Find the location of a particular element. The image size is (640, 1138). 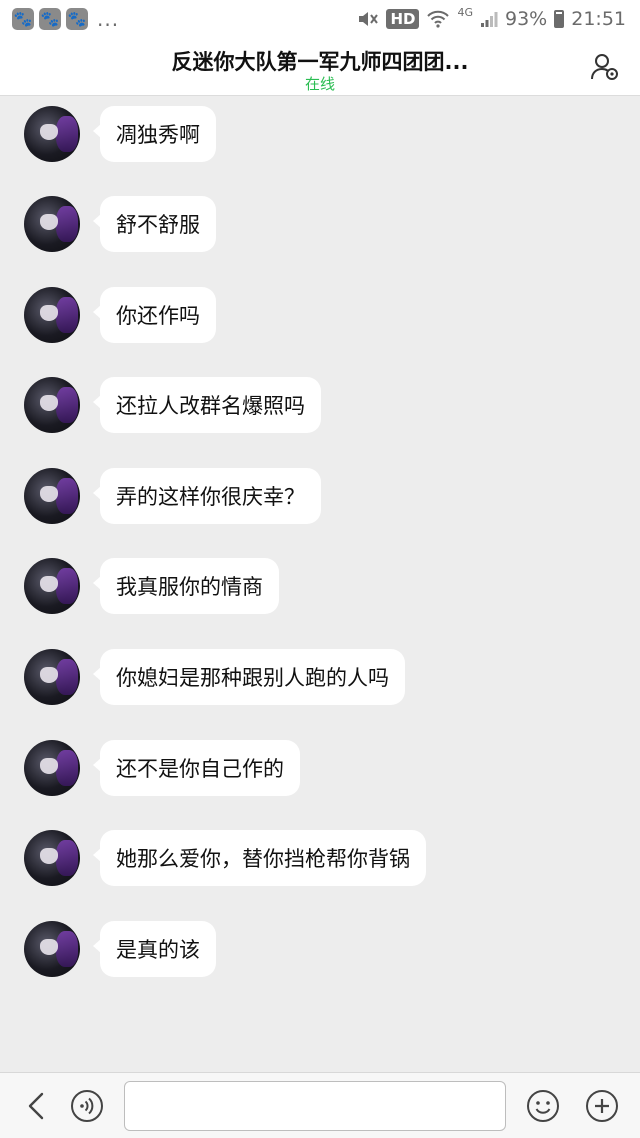

message-input is located at coordinates (315, 1106).